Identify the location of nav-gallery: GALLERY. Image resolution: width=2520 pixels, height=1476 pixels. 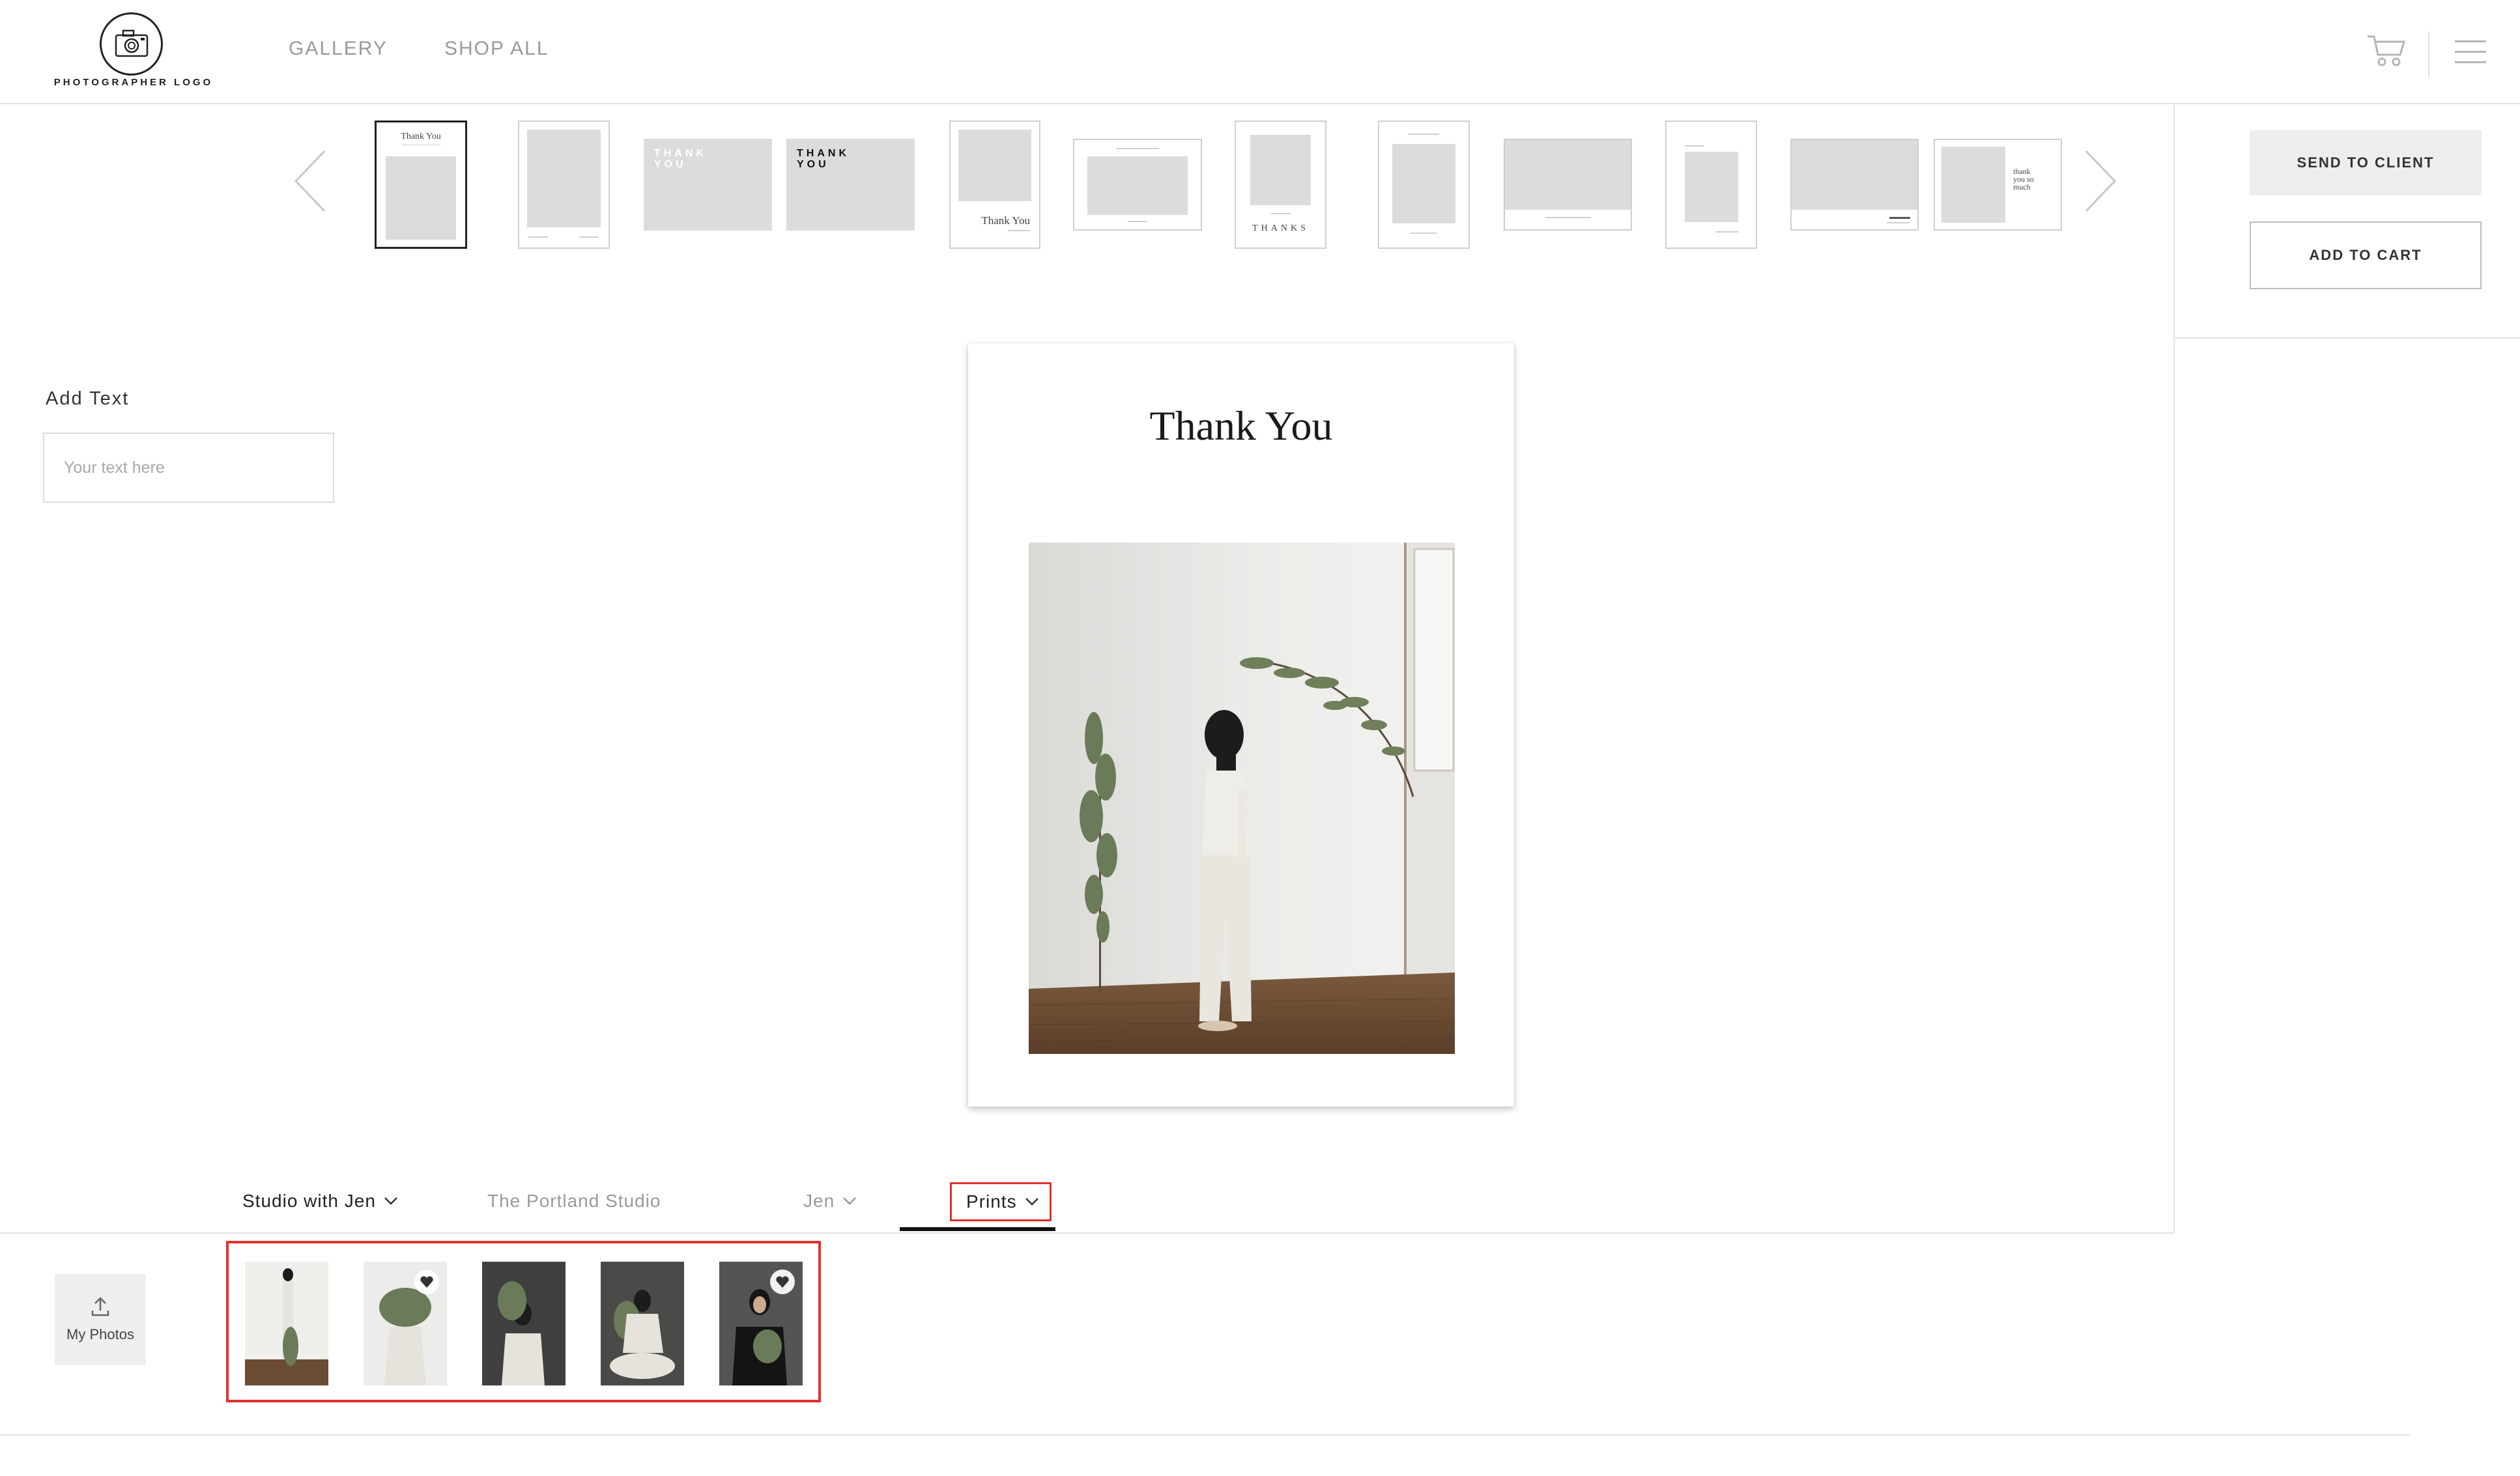
(338, 49).